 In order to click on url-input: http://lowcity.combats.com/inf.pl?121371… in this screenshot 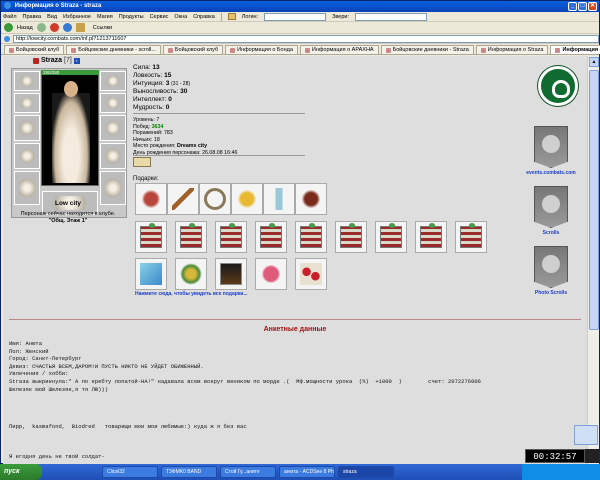, I will do `click(306, 38)`.